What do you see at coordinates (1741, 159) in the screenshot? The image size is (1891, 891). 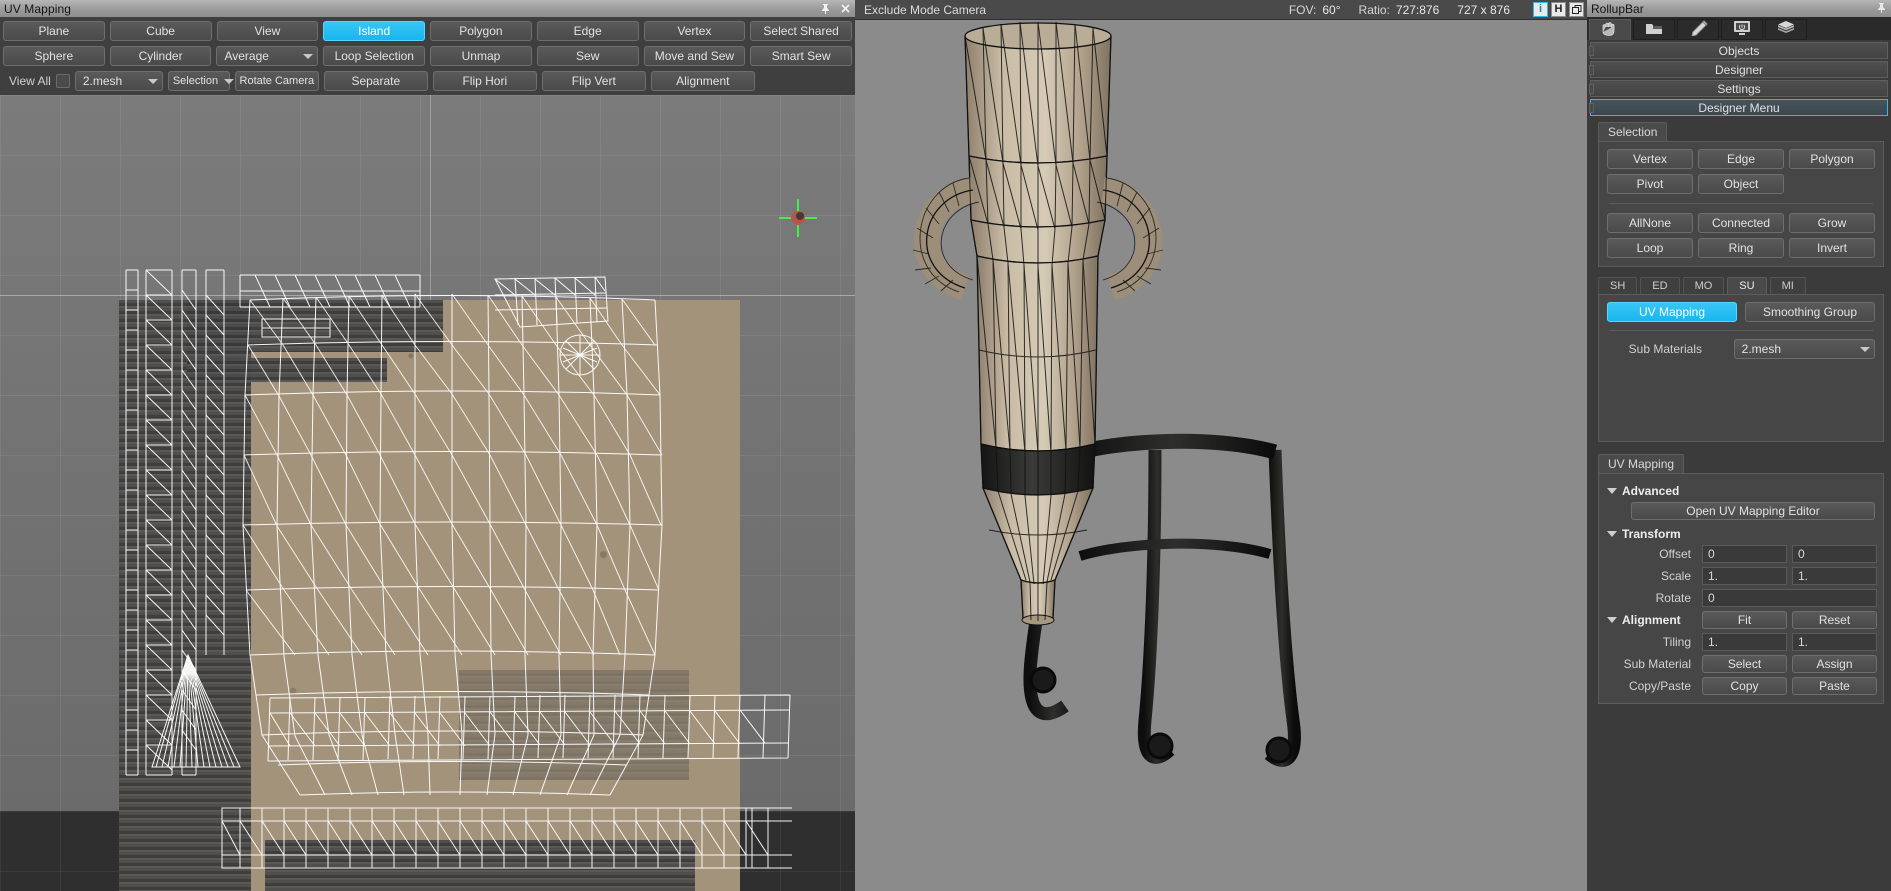 I see `select-edge-button: Edge` at bounding box center [1741, 159].